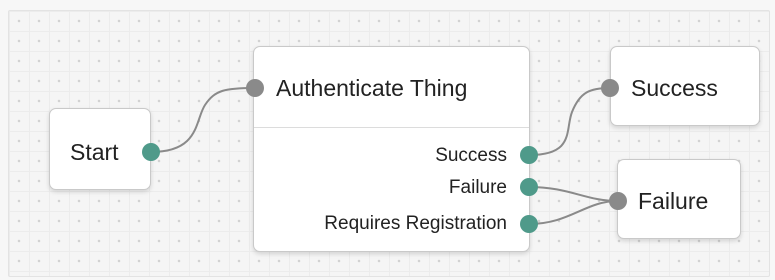  Describe the element at coordinates (529, 155) in the screenshot. I see `success-outcome-port` at that location.